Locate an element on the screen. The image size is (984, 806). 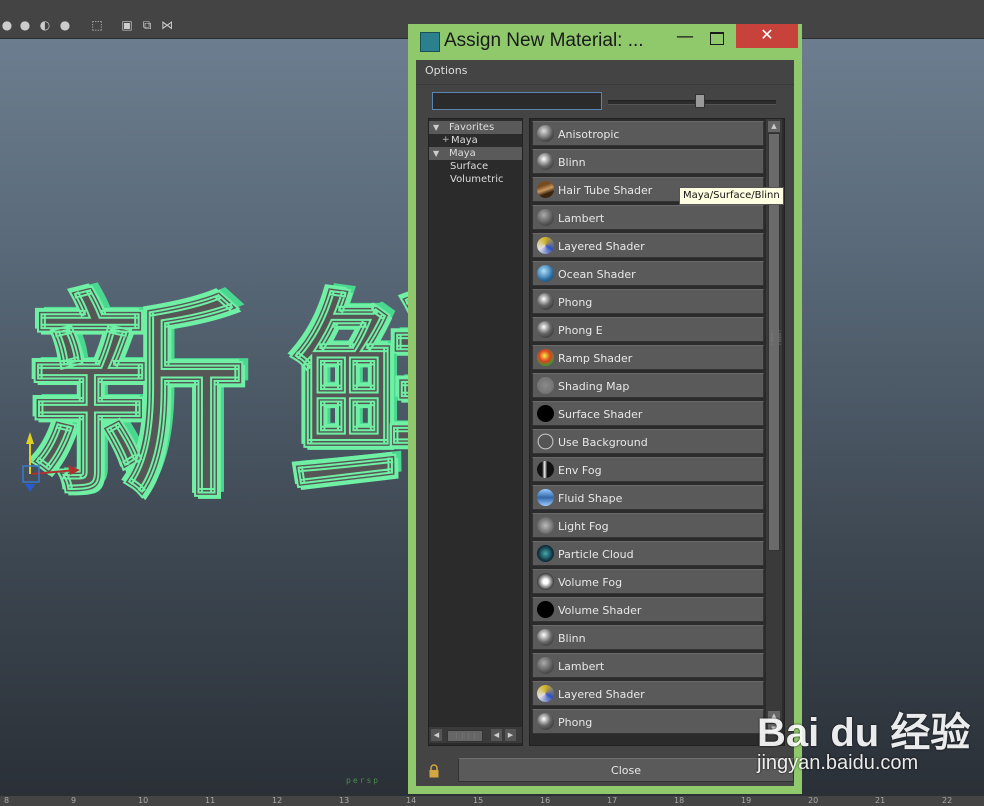
maximize-button is located at coordinates (717, 39).